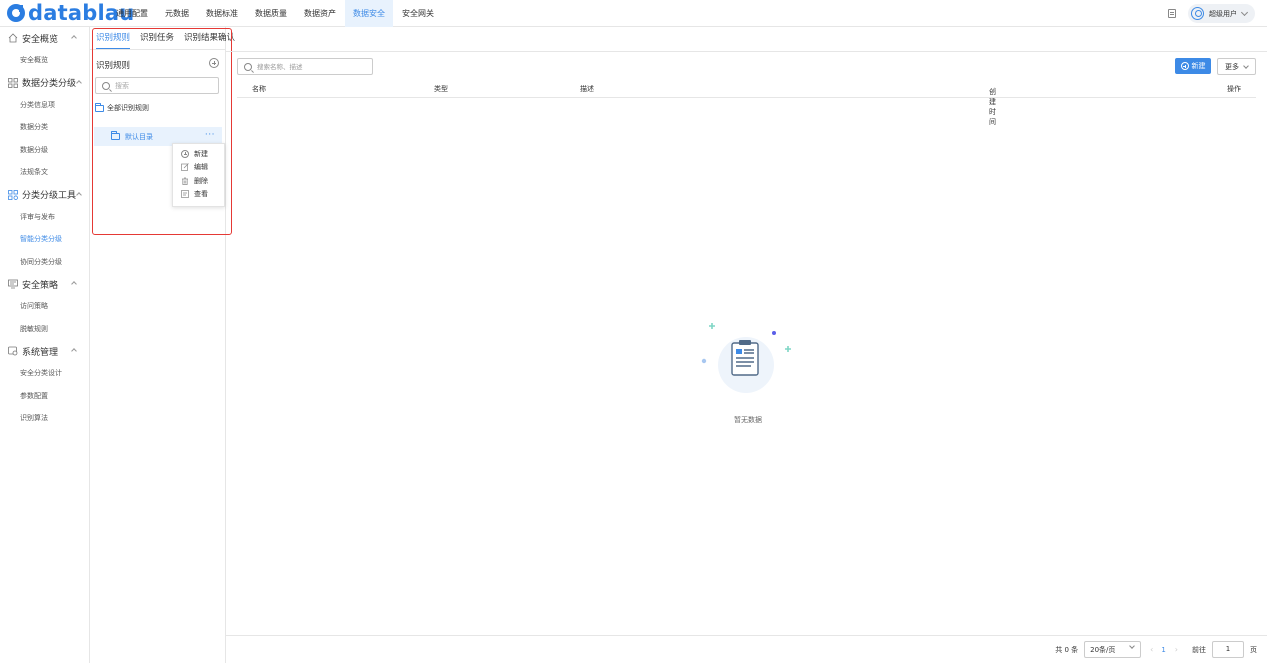 Image resolution: width=1267 pixels, height=663 pixels. What do you see at coordinates (44, 217) in the screenshot?
I see `sidebar-item-review-publish: 评审与发布` at bounding box center [44, 217].